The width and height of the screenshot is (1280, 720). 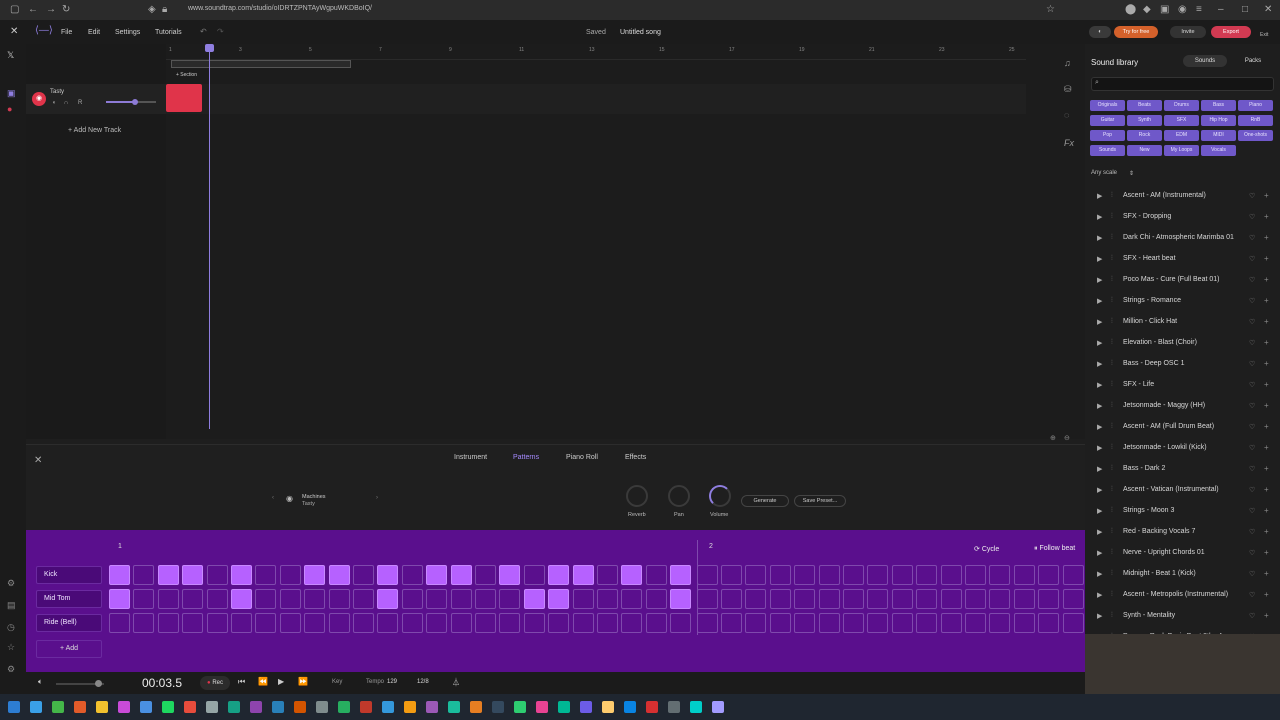 What do you see at coordinates (526, 457) in the screenshot?
I see `tab-patterns: Patterns` at bounding box center [526, 457].